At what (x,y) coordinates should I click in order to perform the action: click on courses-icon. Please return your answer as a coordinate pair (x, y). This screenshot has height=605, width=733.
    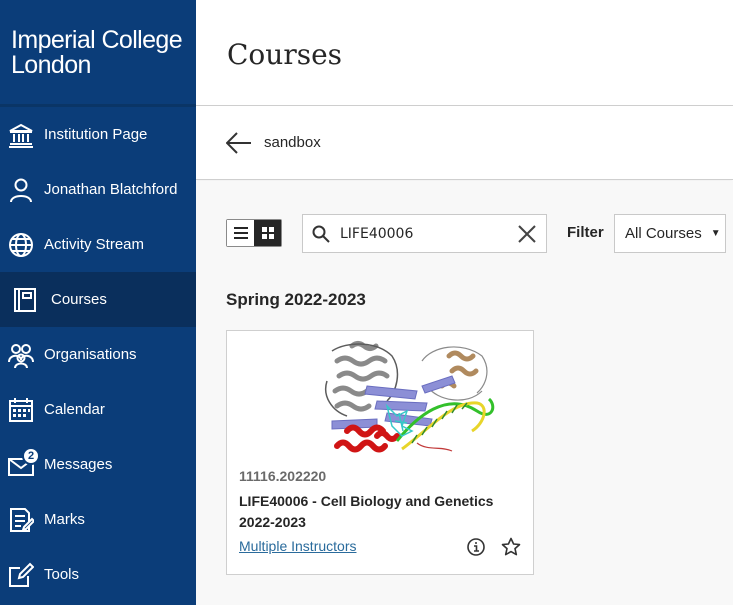
    Looking at the image, I should click on (24, 299).